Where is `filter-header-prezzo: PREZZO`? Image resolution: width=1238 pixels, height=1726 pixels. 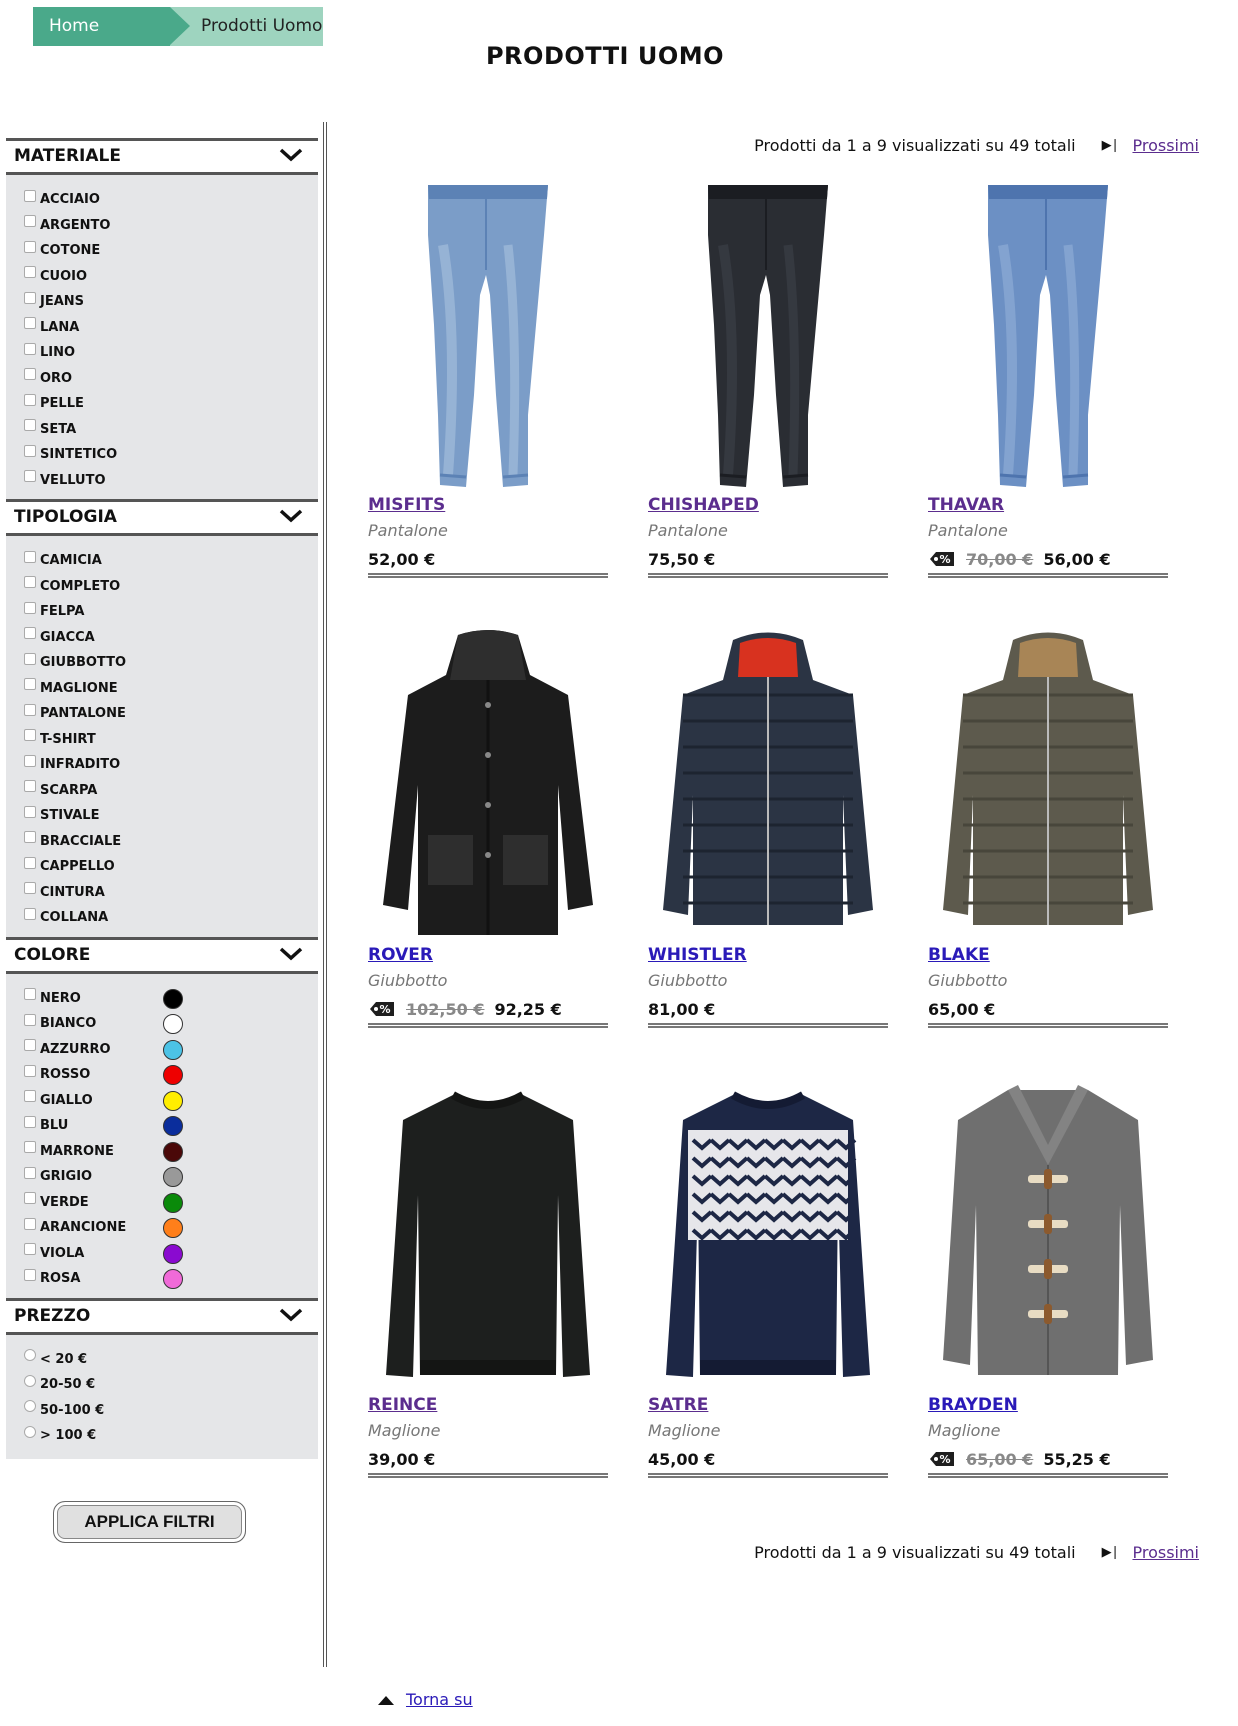
filter-header-prezzo: PREZZO is located at coordinates (162, 1316).